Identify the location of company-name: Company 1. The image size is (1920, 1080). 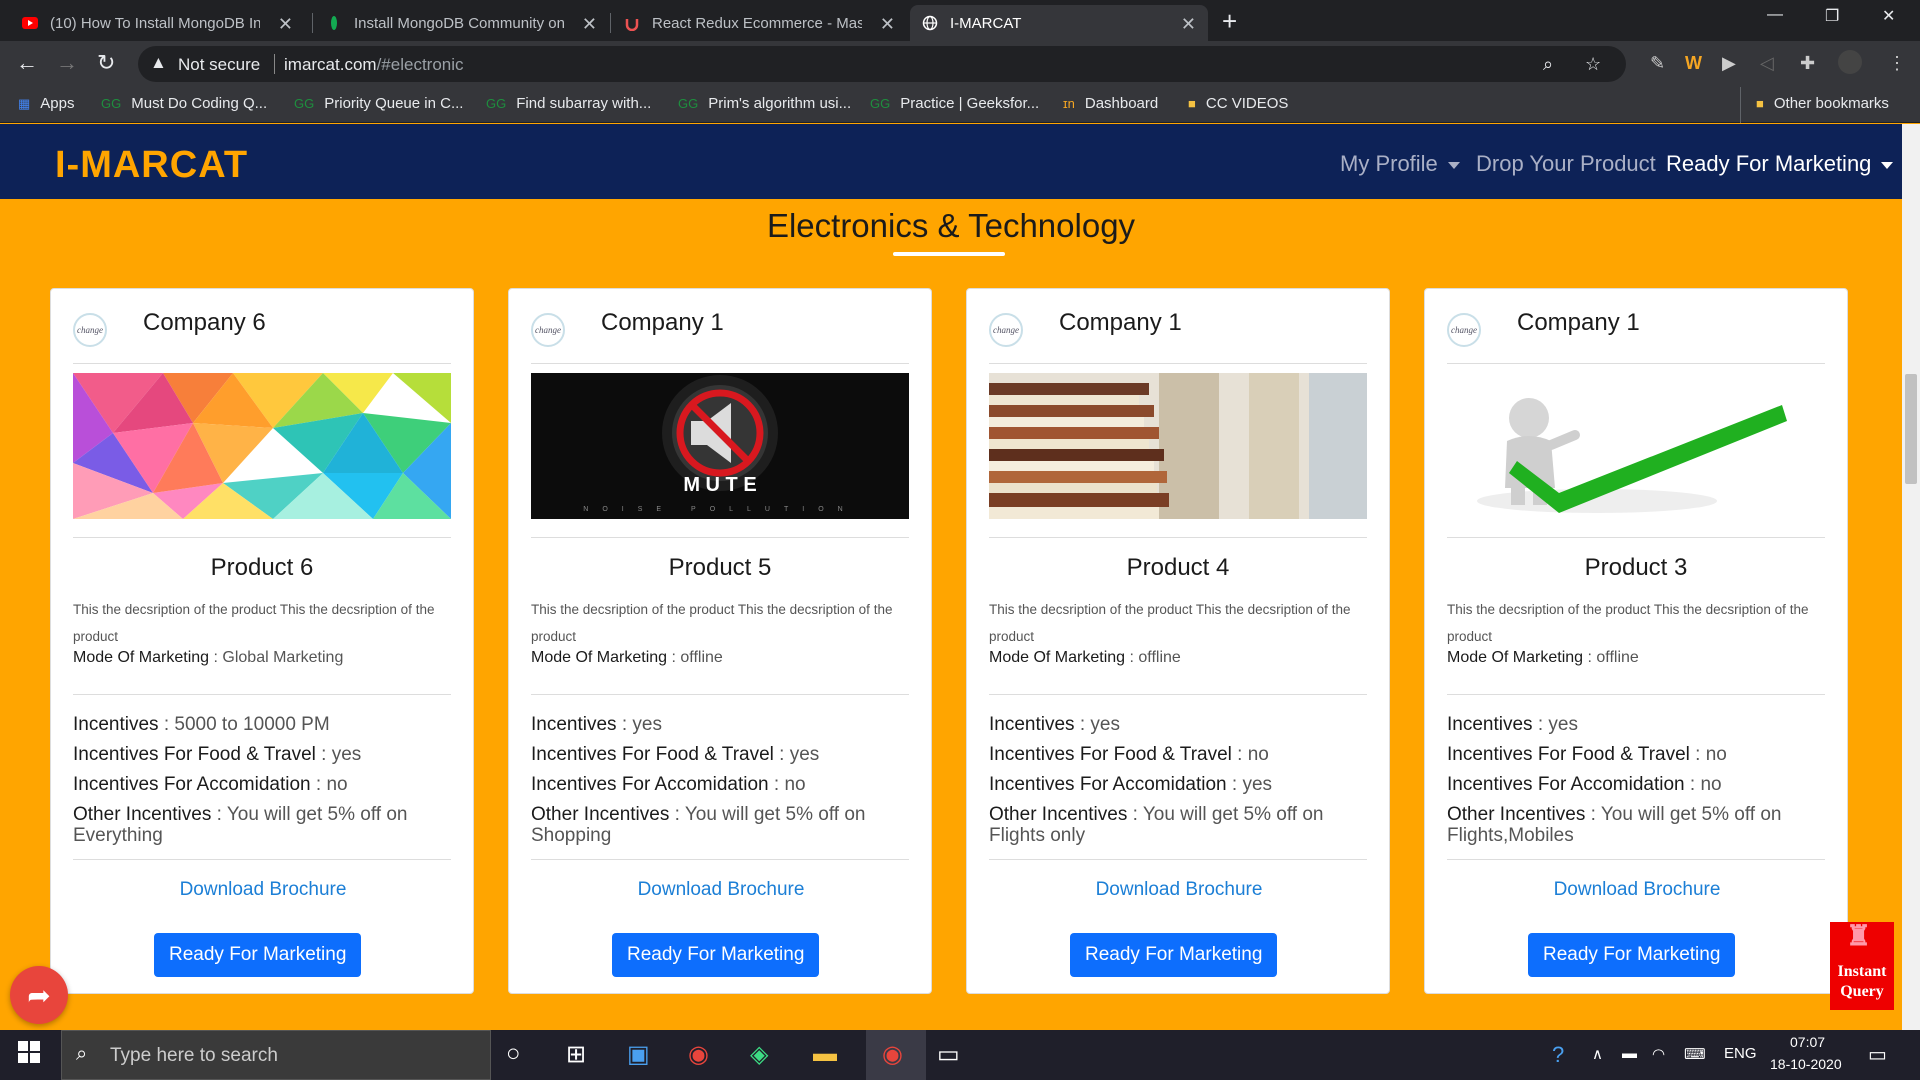
(662, 322).